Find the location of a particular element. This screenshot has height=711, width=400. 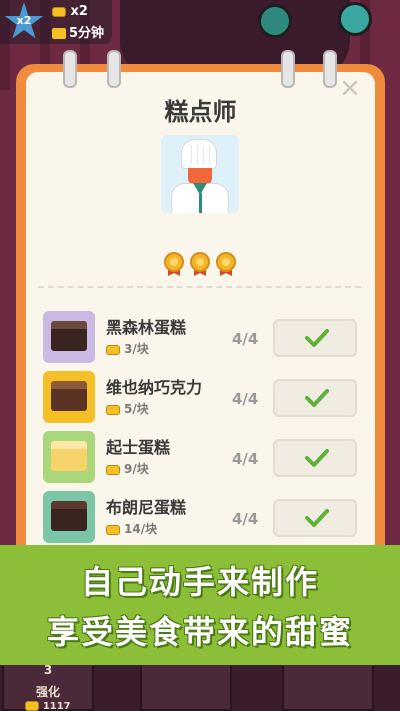

chef-avatar is located at coordinates (200, 174).